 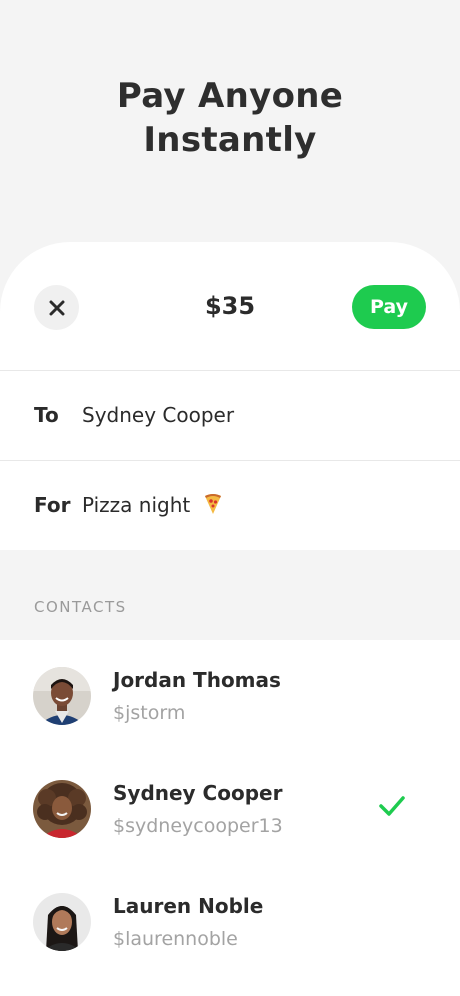 I want to click on to-field: To Sydney Cooper, so click(x=230, y=416).